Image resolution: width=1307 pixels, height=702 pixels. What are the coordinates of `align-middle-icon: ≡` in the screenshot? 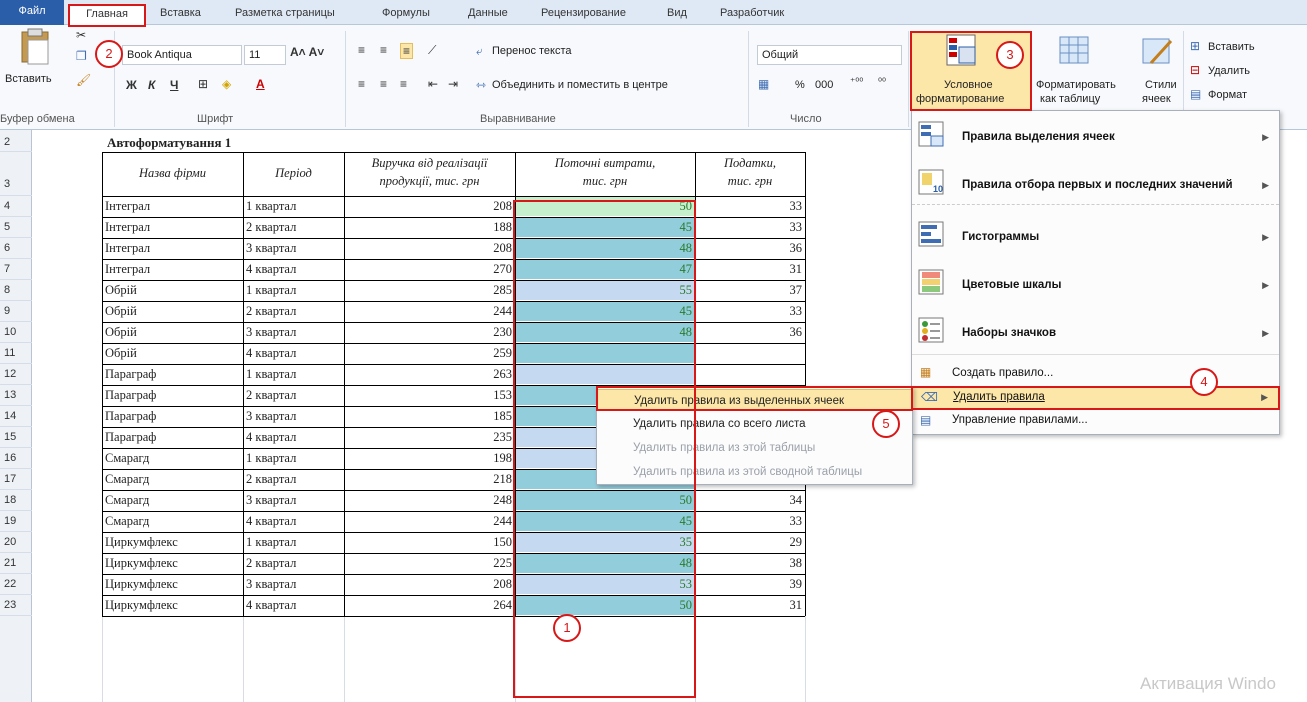 It's located at (383, 50).